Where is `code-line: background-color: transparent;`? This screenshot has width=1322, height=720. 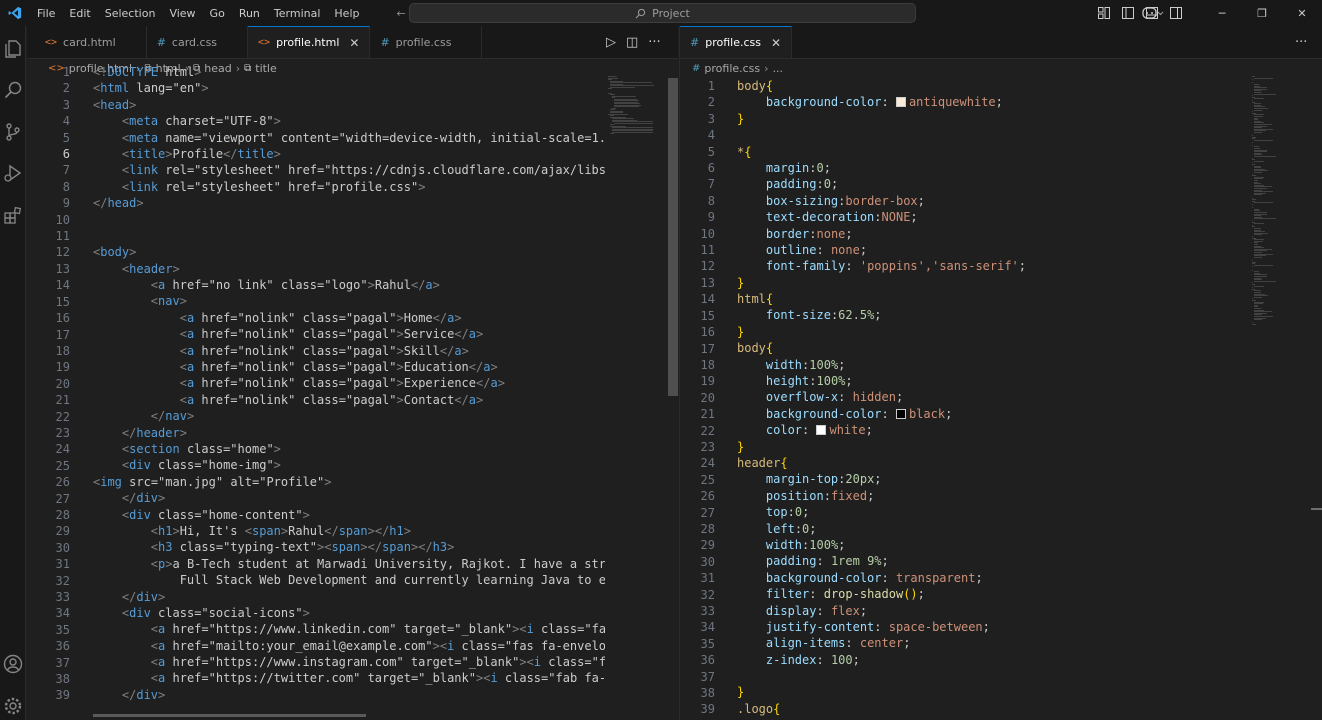 code-line: background-color: transparent; is located at coordinates (987, 578).